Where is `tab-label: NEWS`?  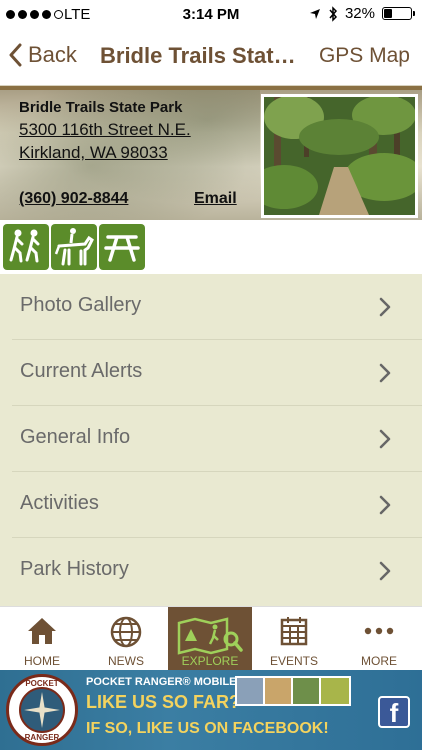 tab-label: NEWS is located at coordinates (126, 661).